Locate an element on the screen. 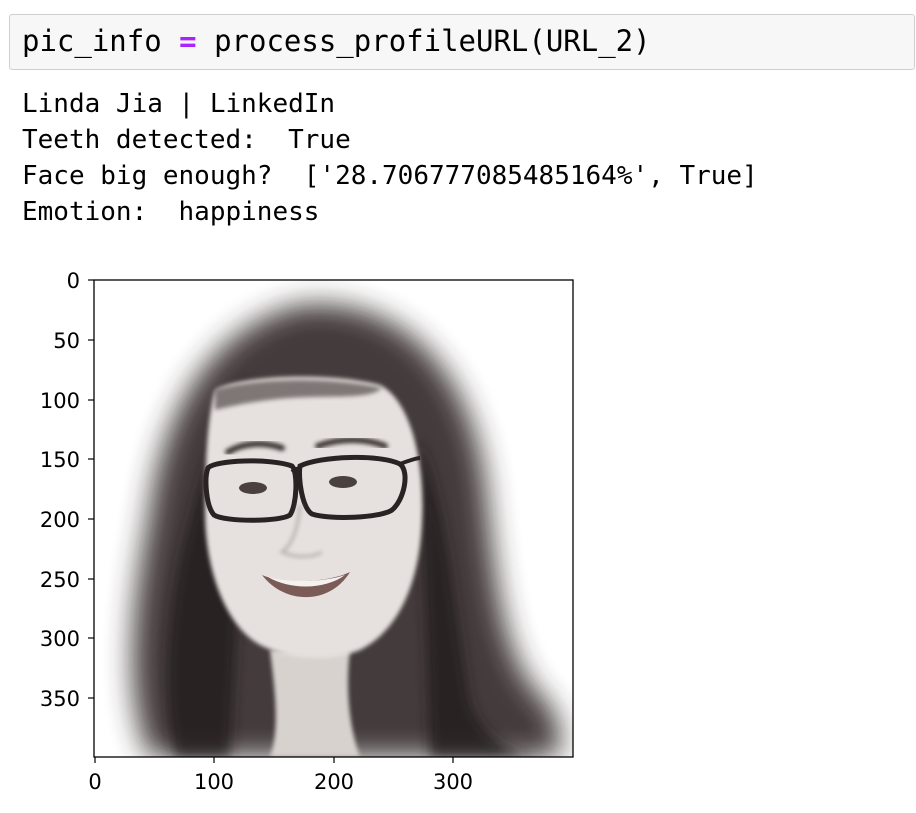  x-tick-label: 200 is located at coordinates (334, 782).